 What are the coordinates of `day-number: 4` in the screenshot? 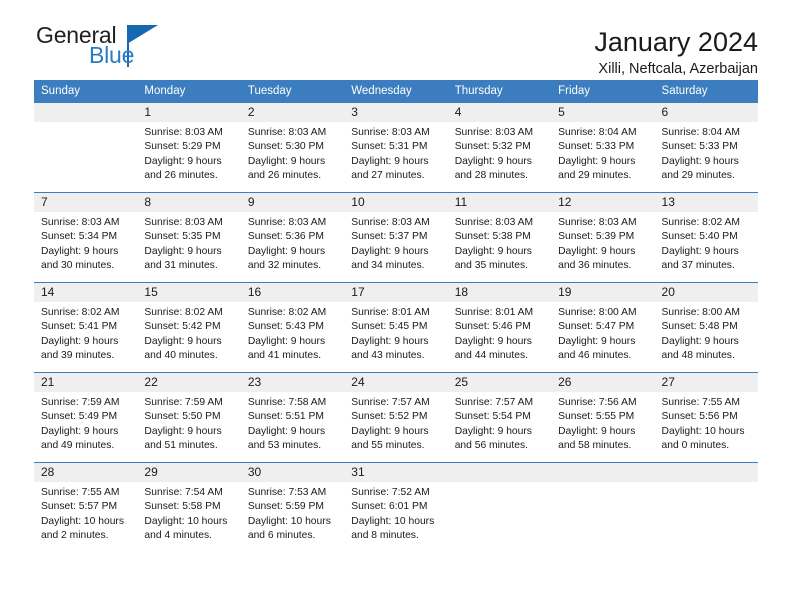 It's located at (499, 112).